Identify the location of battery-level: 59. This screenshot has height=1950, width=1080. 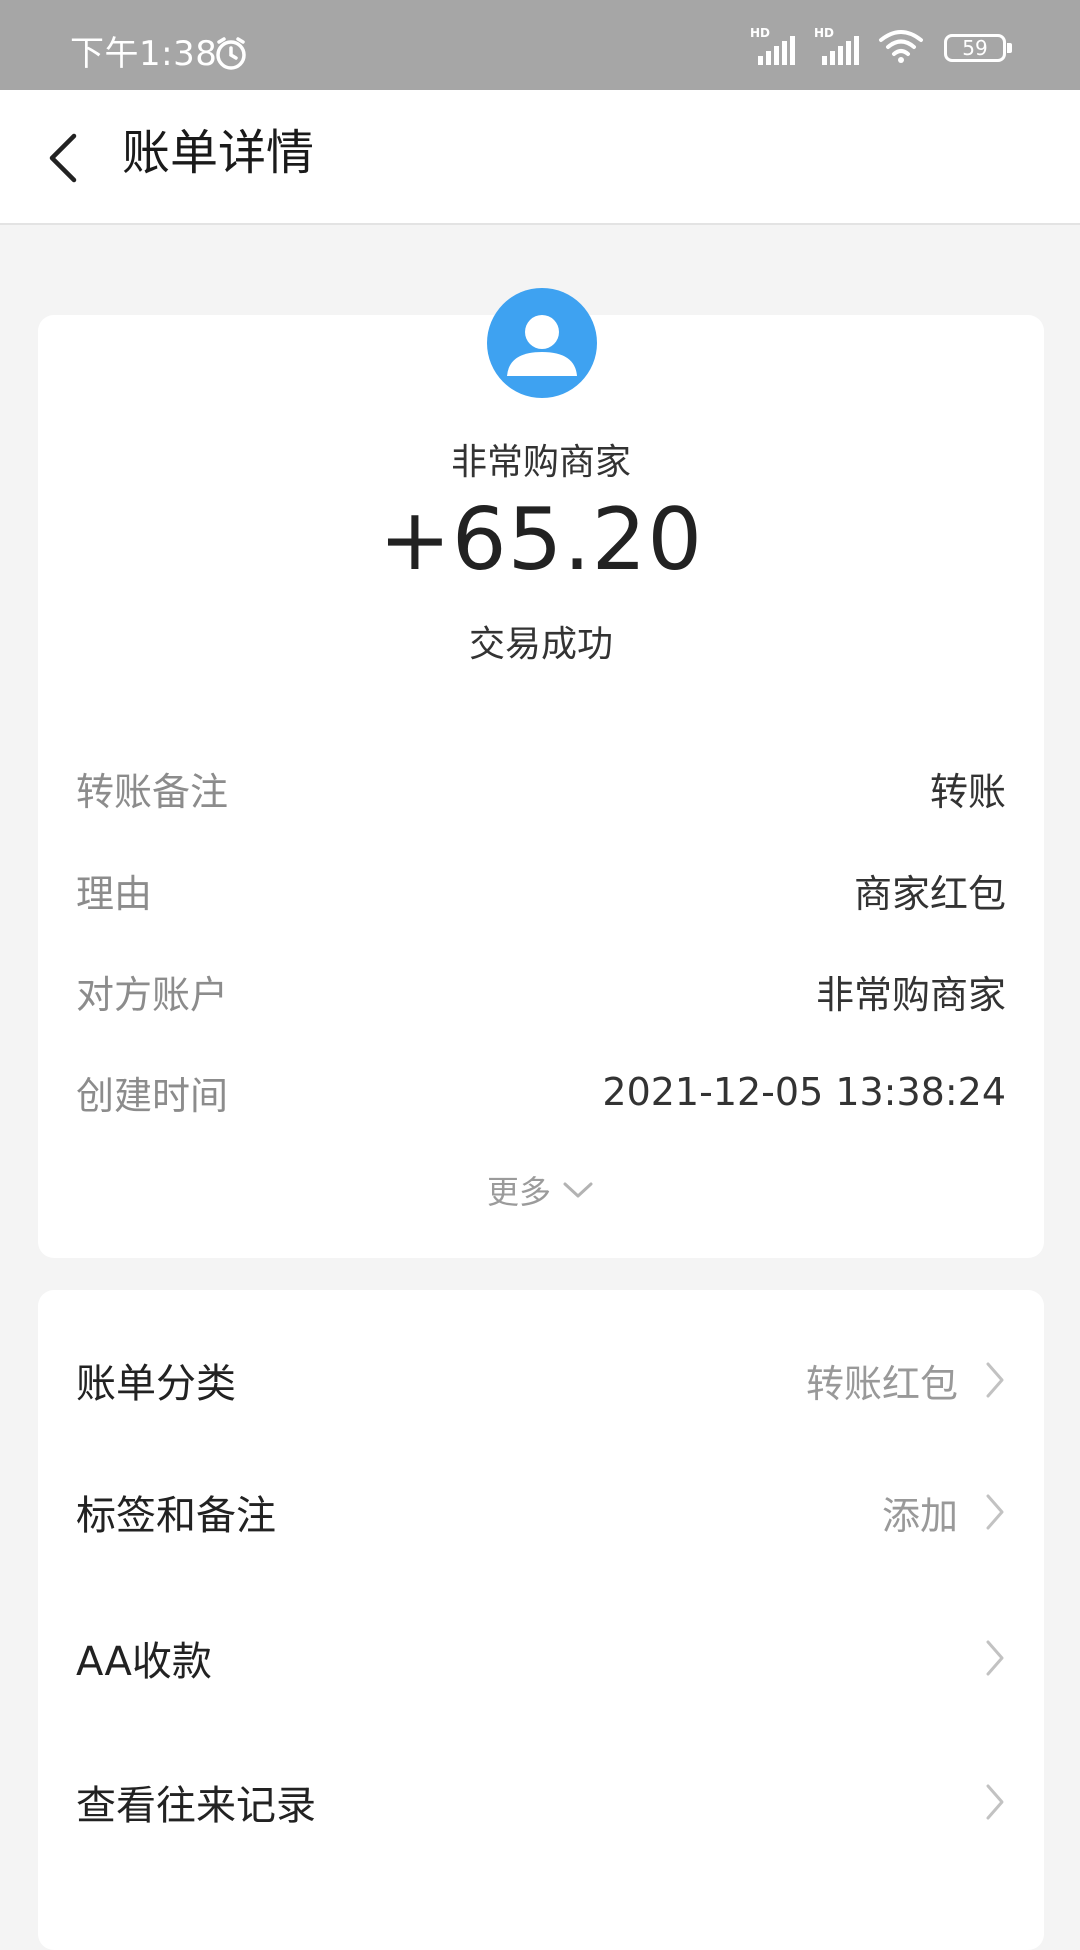
(975, 48).